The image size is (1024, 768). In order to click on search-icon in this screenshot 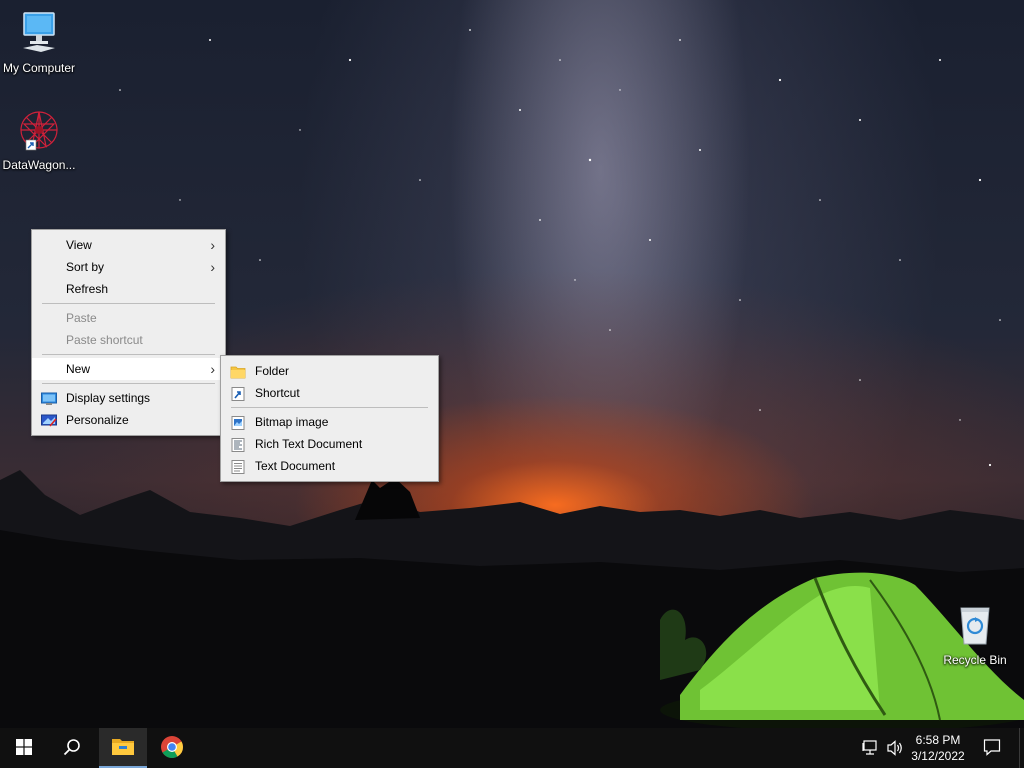, I will do `click(72, 748)`.